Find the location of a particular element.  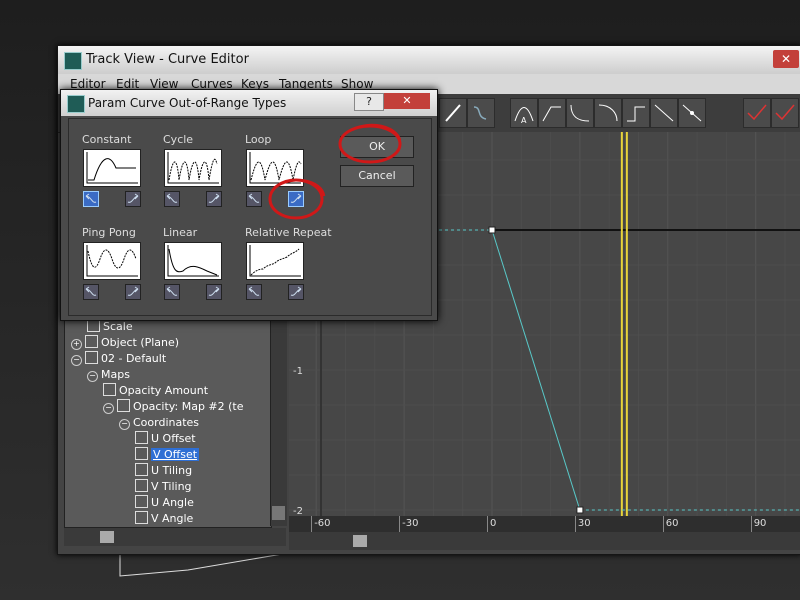

tree-item-label: Scale is located at coordinates (118, 326).